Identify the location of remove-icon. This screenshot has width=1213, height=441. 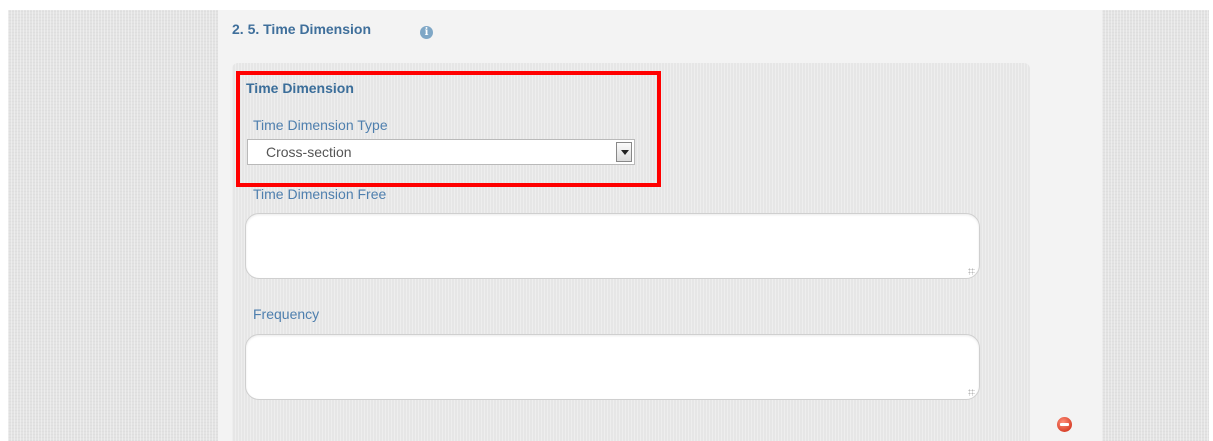
(1064, 424).